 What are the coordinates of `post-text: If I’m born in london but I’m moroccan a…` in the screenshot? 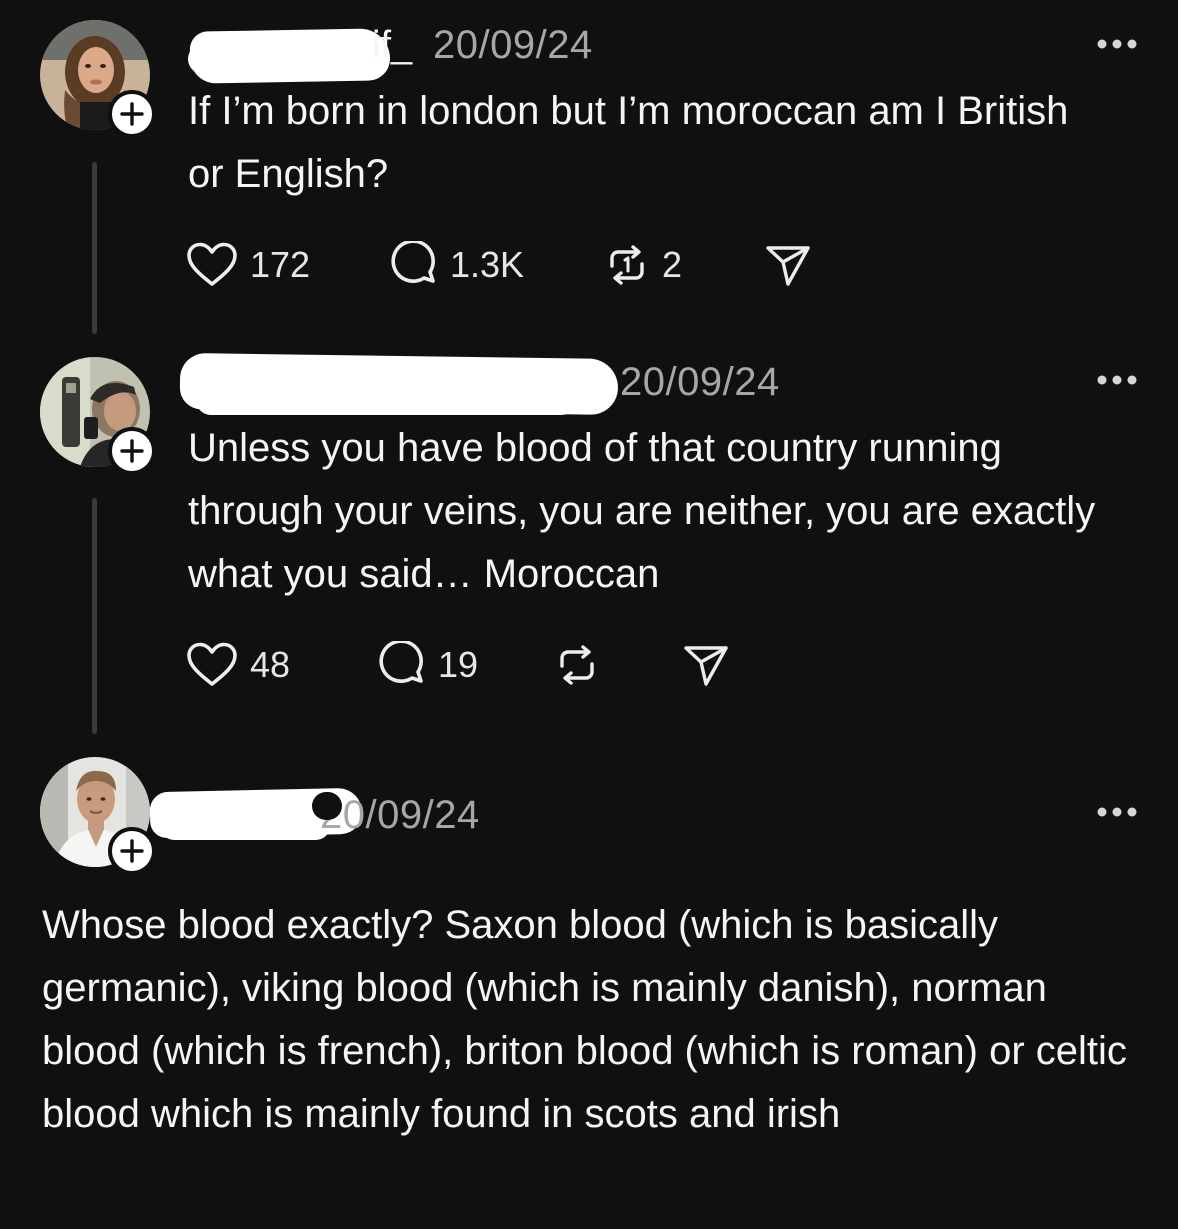 It's located at (628, 142).